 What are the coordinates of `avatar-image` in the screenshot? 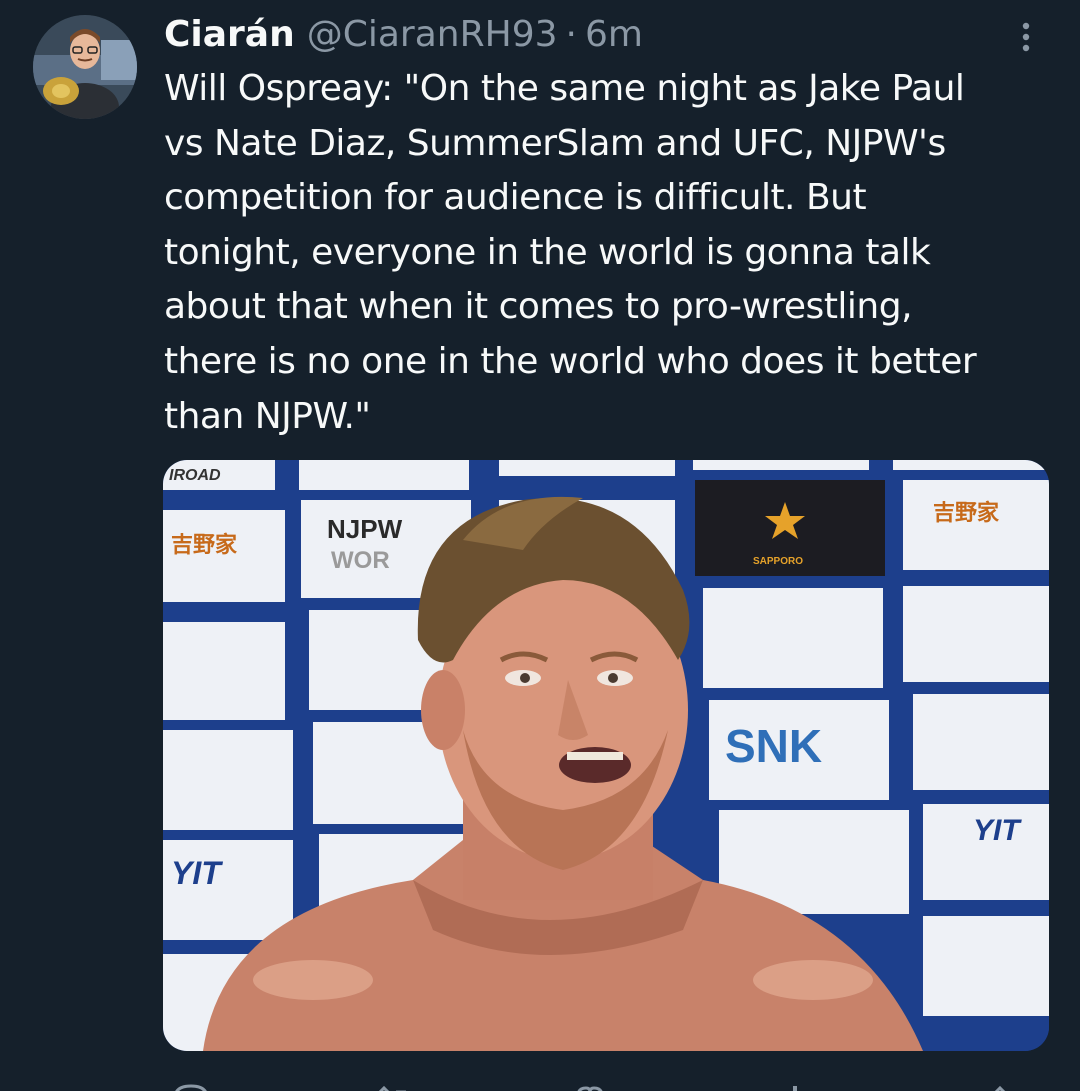 It's located at (85, 67).